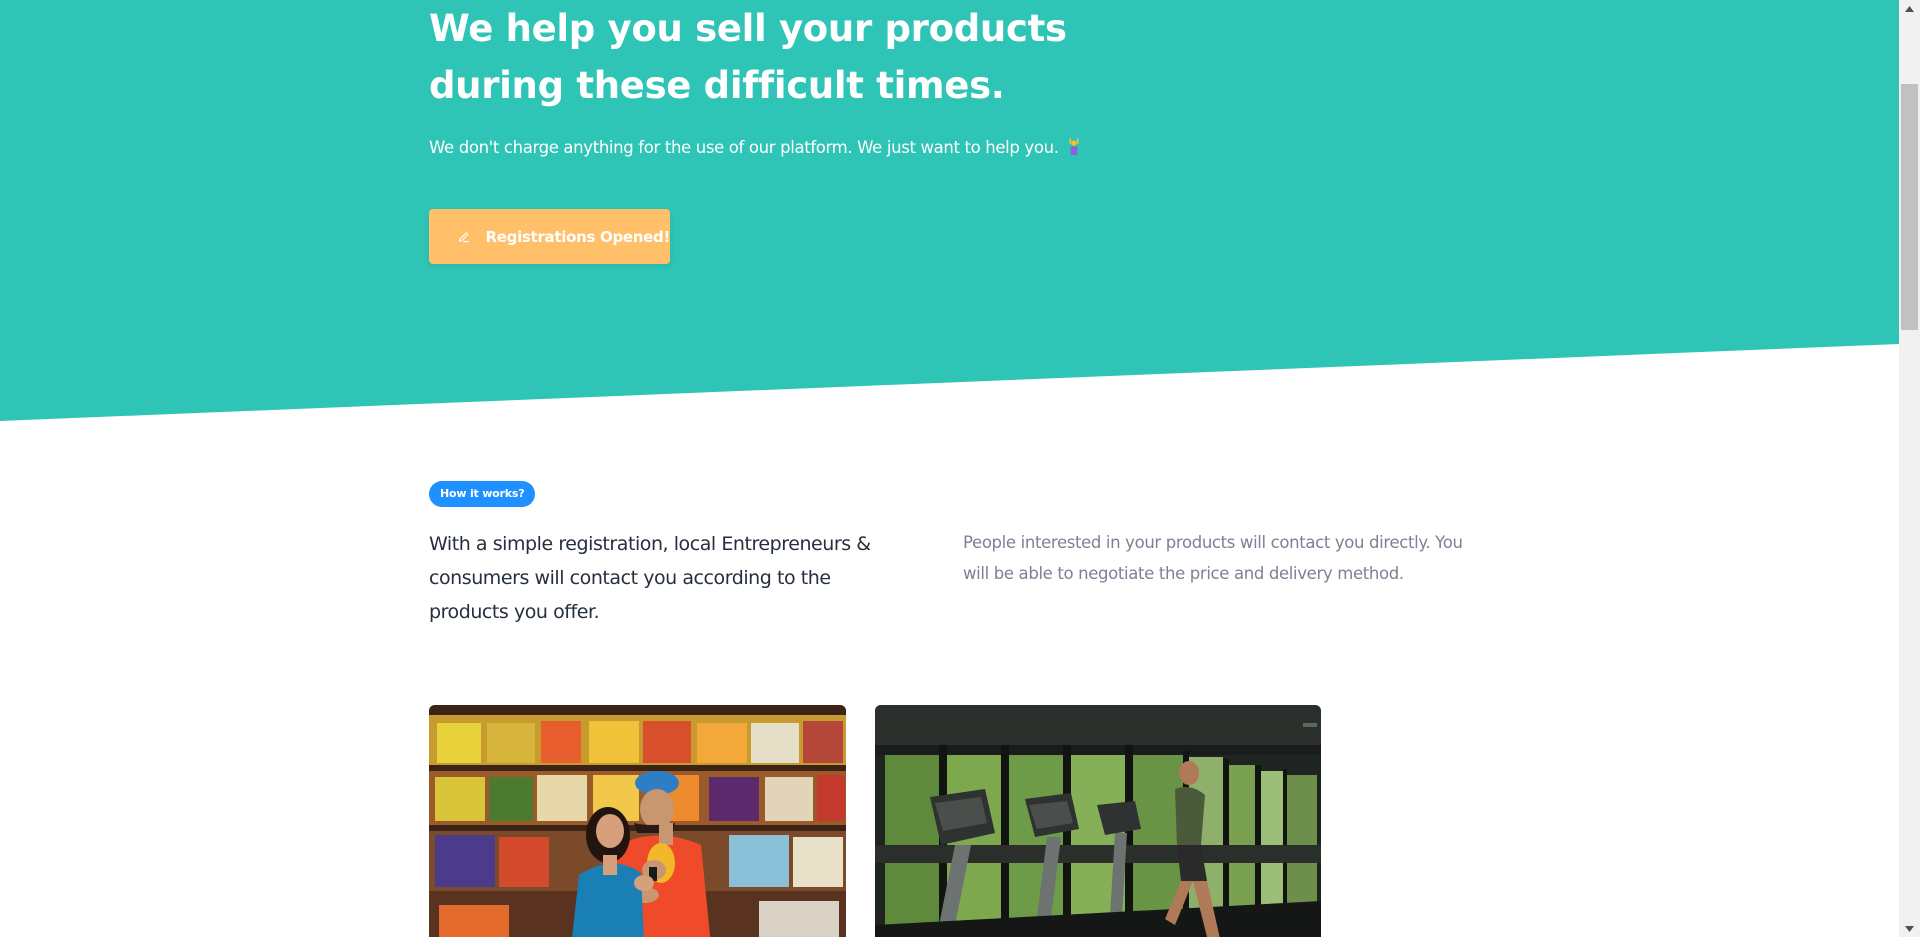  I want to click on gym-treadmill-card, so click(1098, 821).